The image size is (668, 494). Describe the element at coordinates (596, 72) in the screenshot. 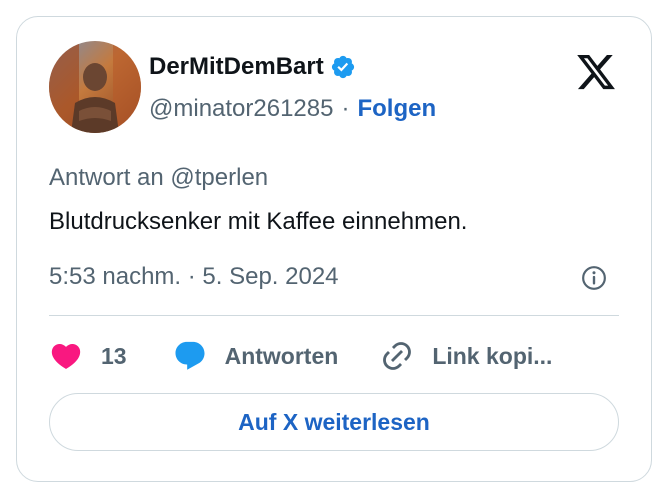

I see `x-logo-icon` at that location.